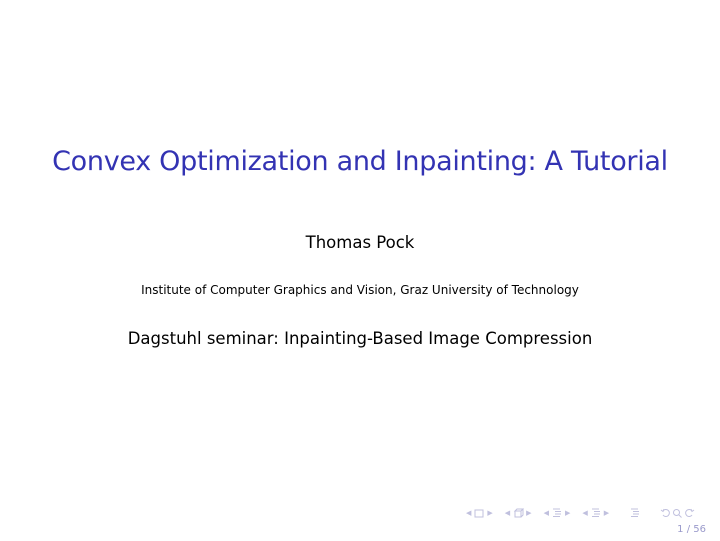  I want to click on subsection-nav: ◀ ▶, so click(518, 513).